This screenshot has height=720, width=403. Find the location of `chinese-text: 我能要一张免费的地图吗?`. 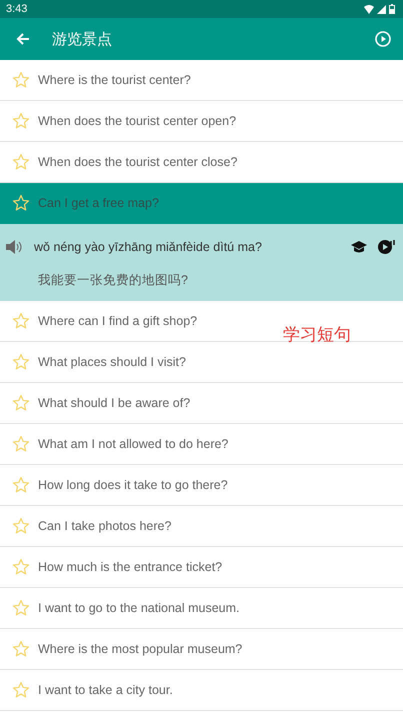

chinese-text: 我能要一张免费的地图吗? is located at coordinates (113, 280).